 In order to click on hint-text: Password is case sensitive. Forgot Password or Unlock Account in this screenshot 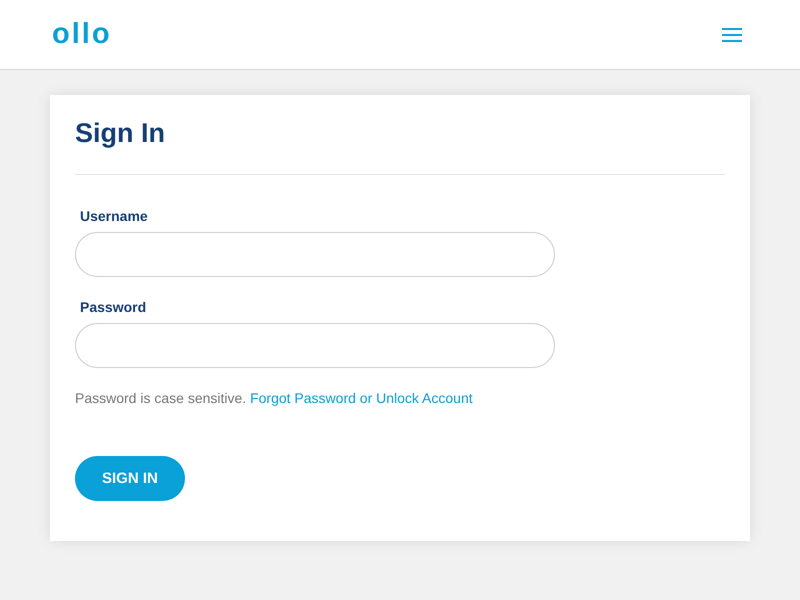, I will do `click(274, 398)`.